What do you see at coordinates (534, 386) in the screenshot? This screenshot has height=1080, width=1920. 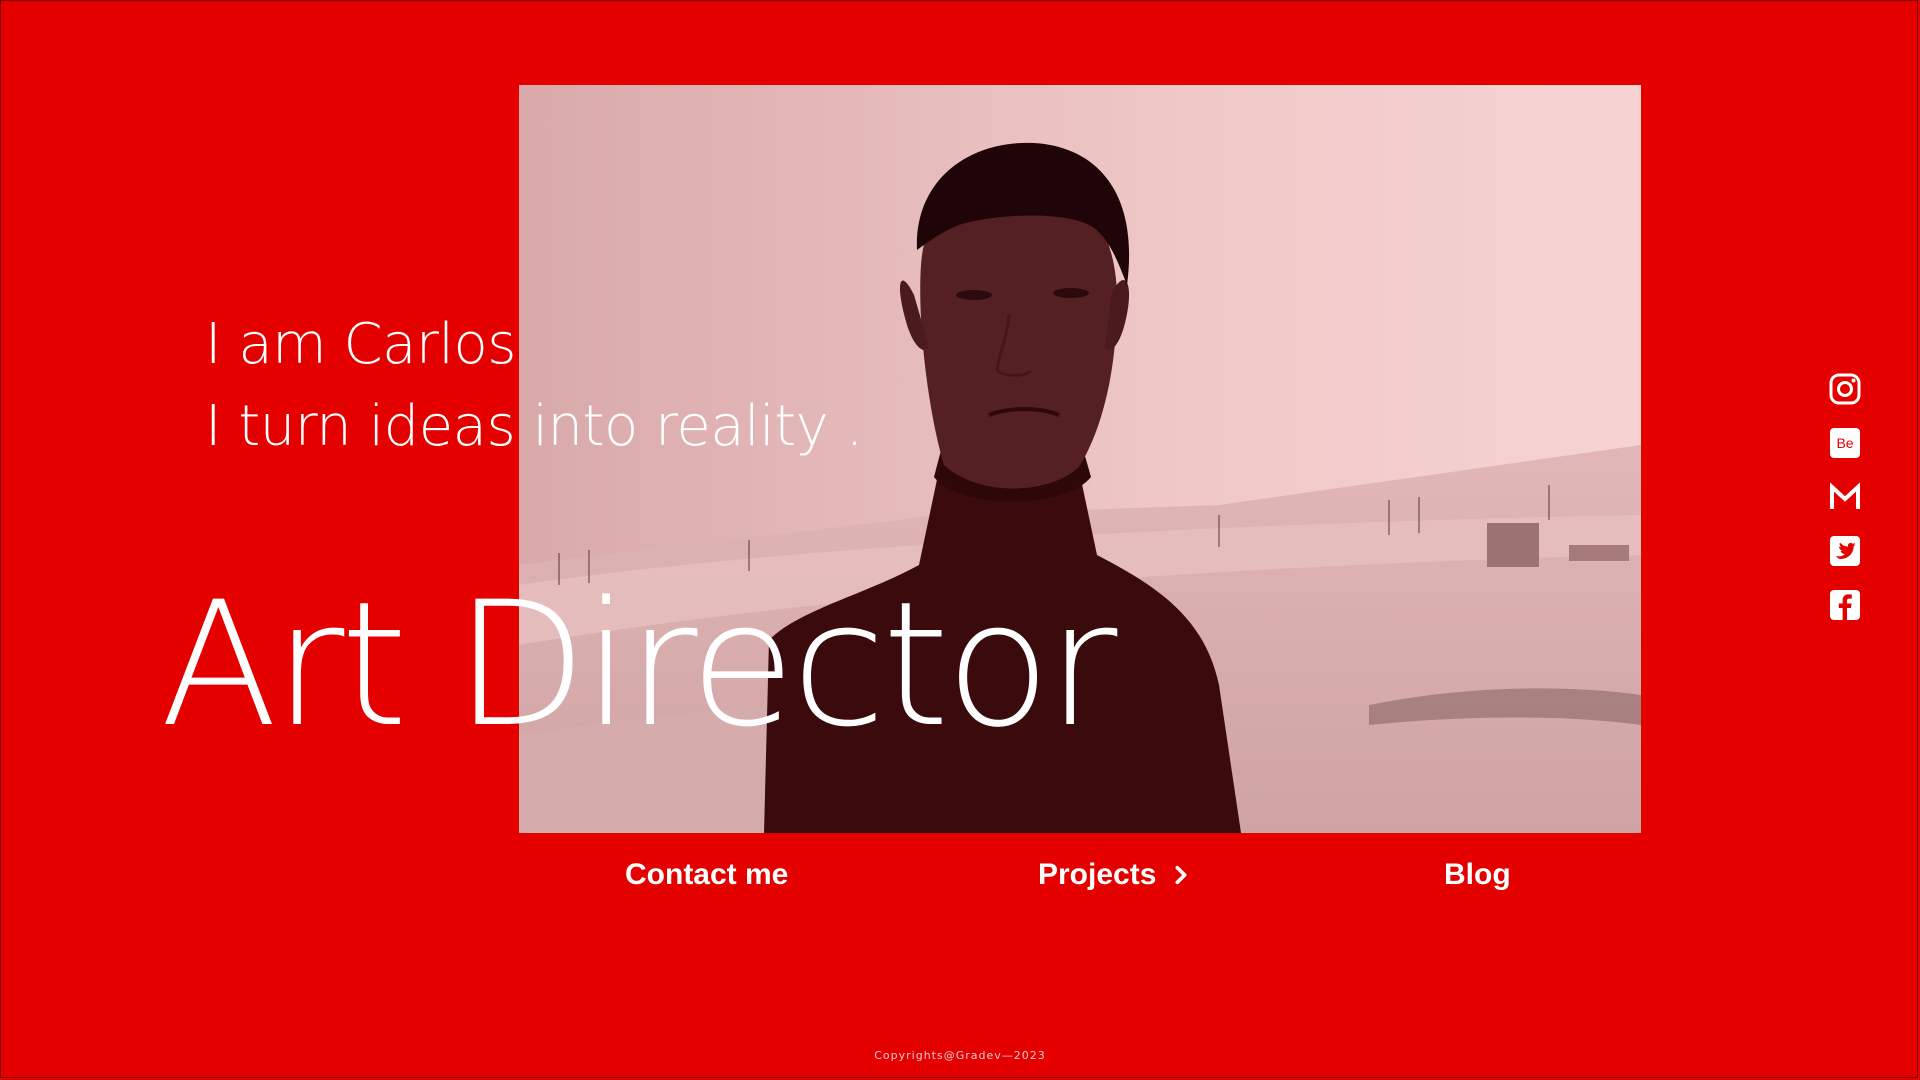 I see `hero-intro: I am Carlos I turn ideas into reality .` at bounding box center [534, 386].